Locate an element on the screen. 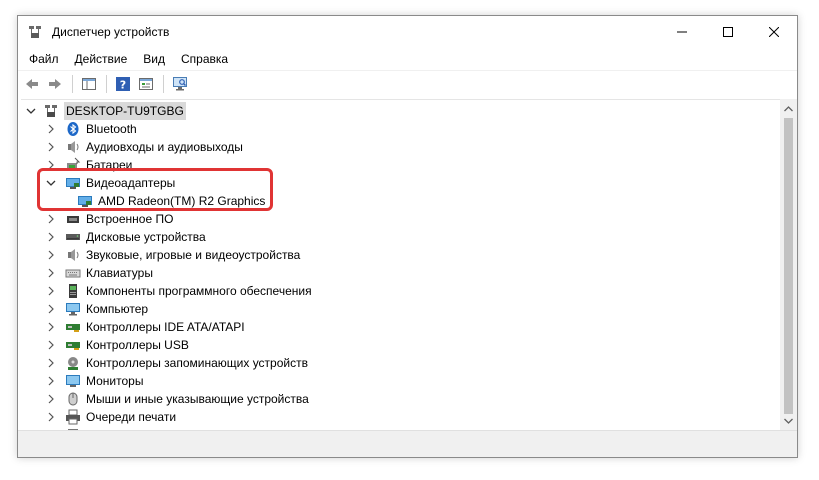 Image resolution: width=819 pixels, height=480 pixels. help-button: ? is located at coordinates (123, 84).